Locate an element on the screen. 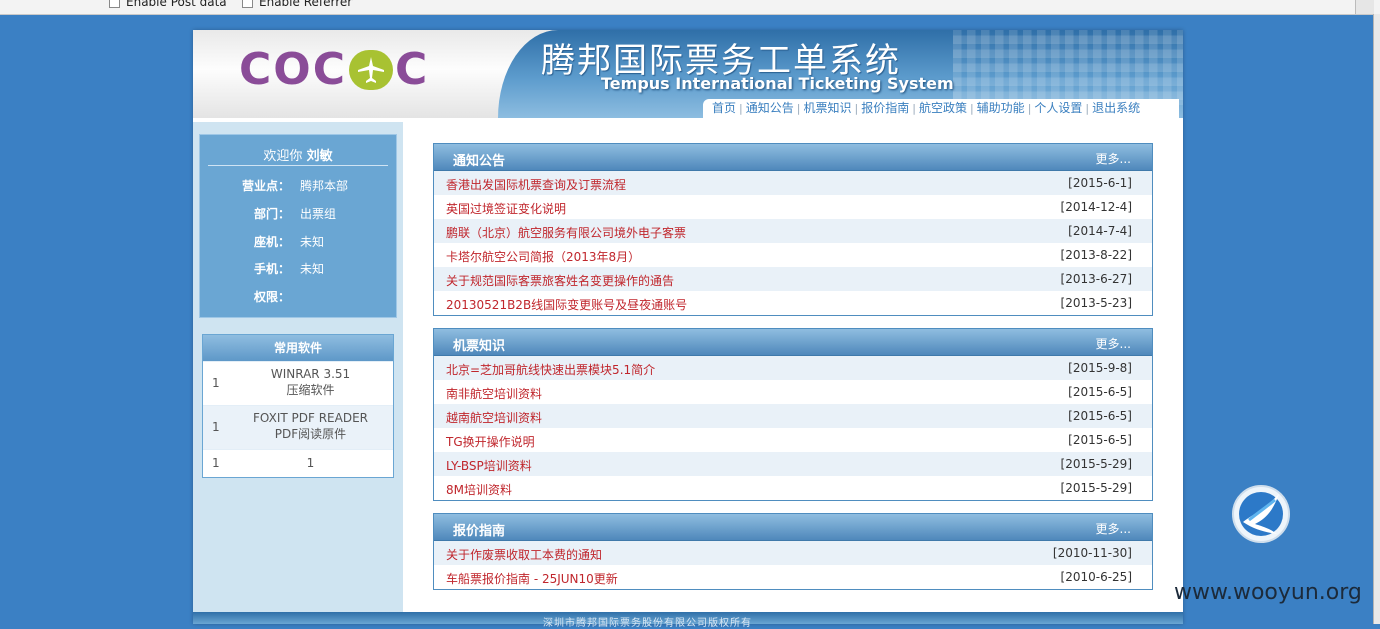  nav-link: 退出系统 is located at coordinates (1116, 108).